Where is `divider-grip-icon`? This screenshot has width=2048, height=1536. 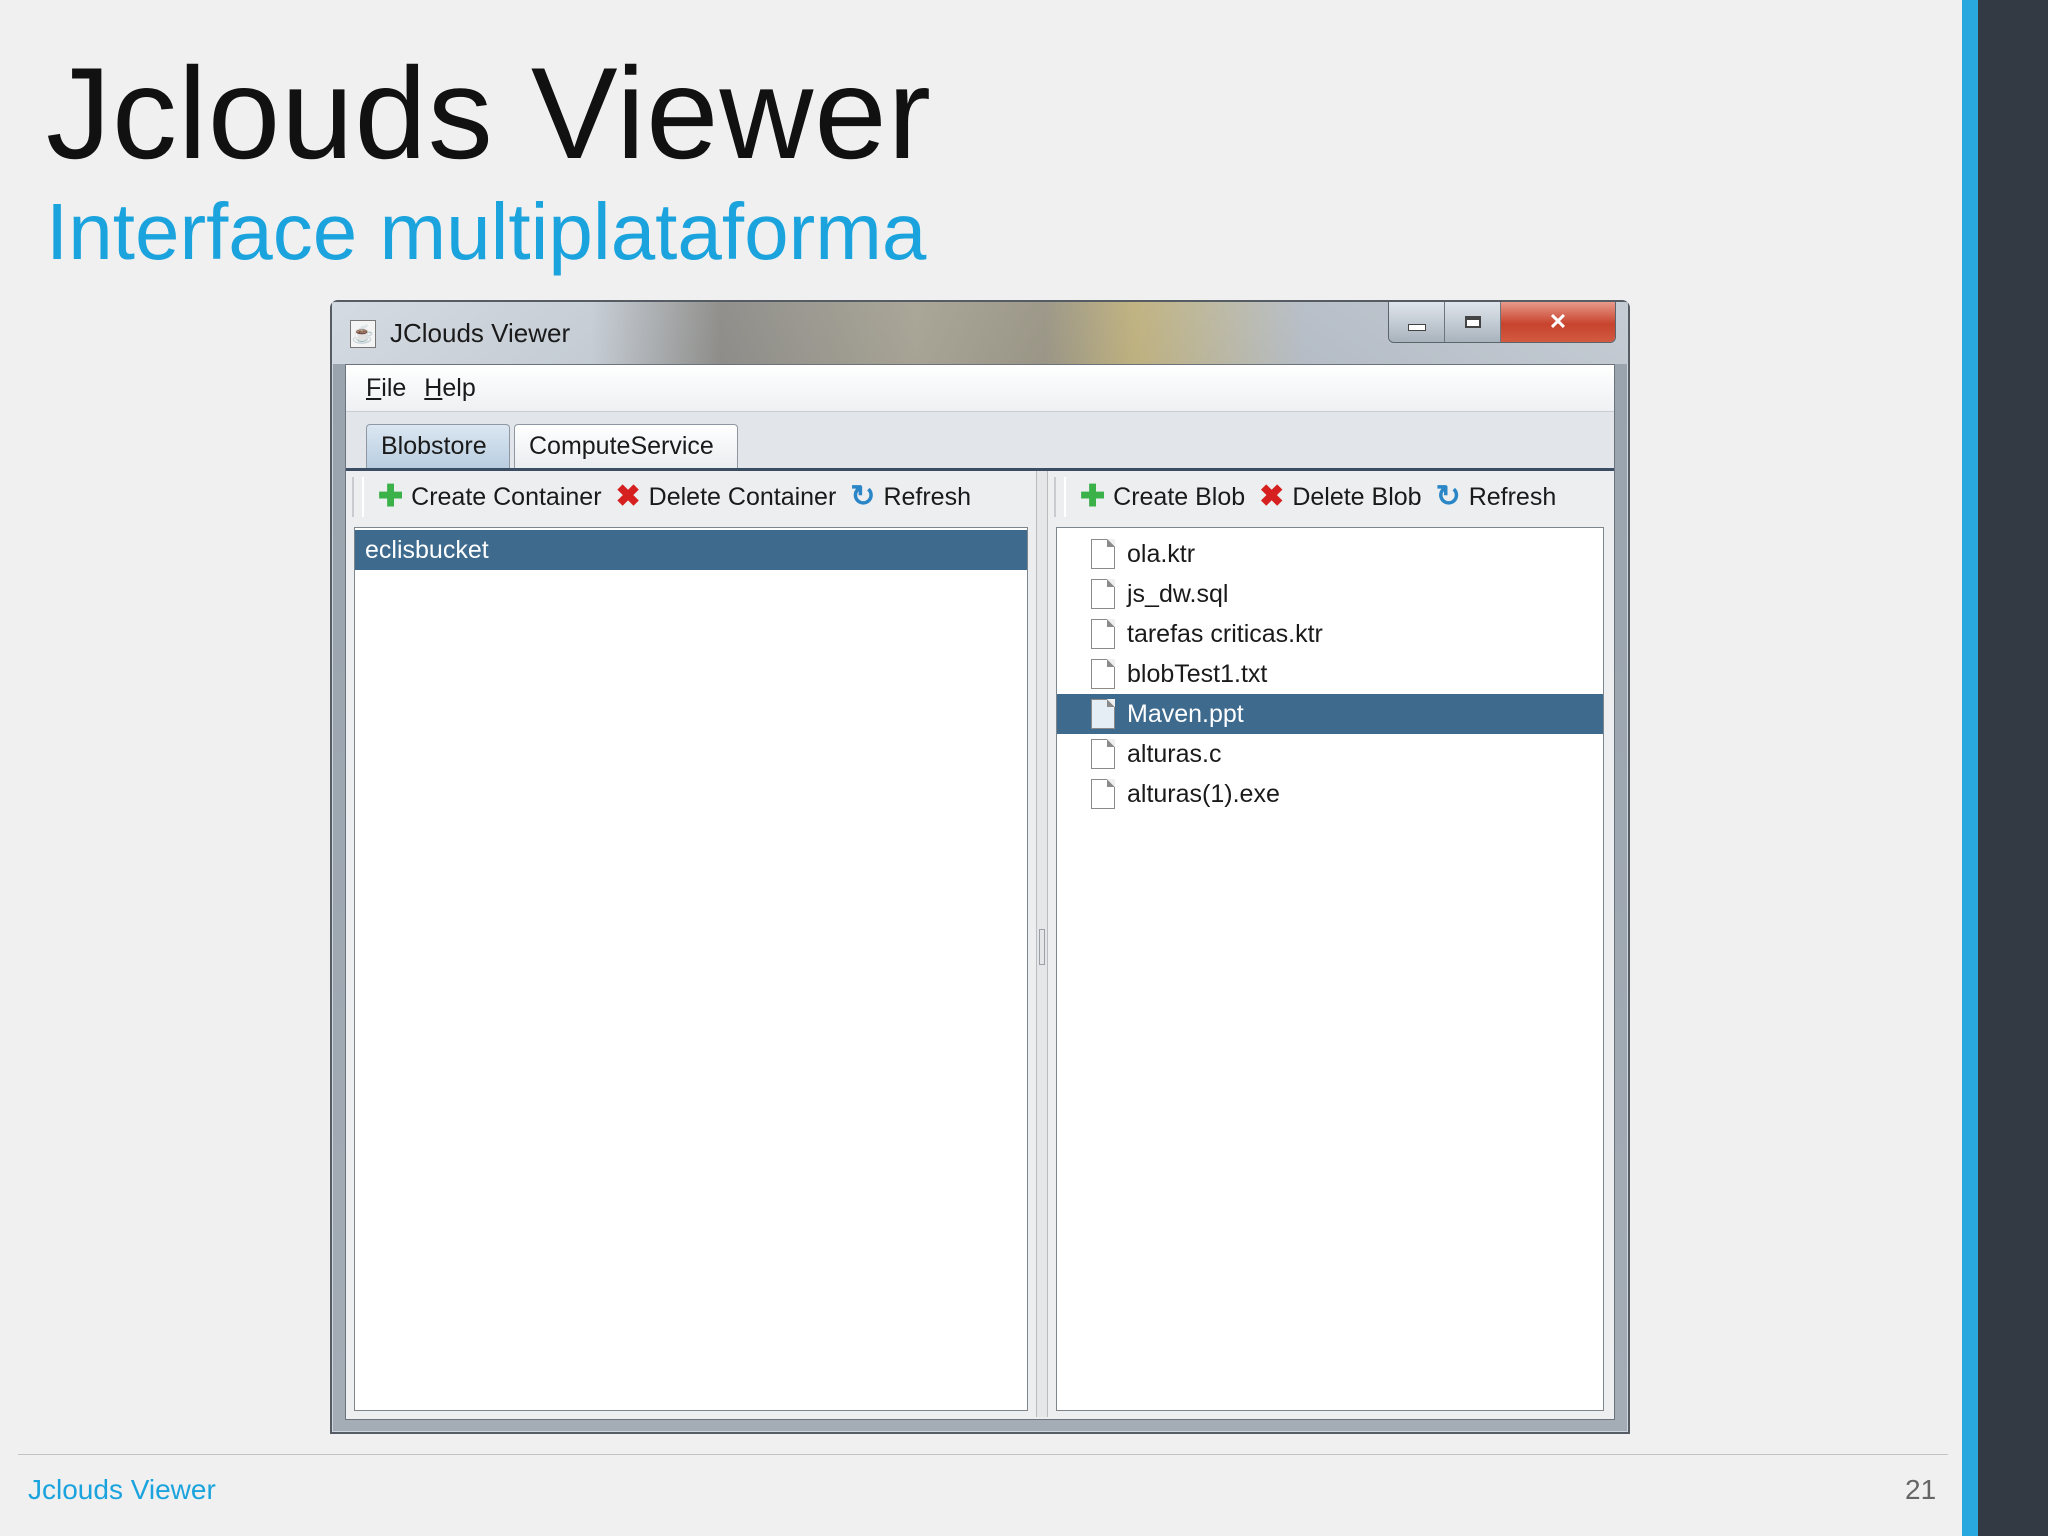
divider-grip-icon is located at coordinates (1042, 947).